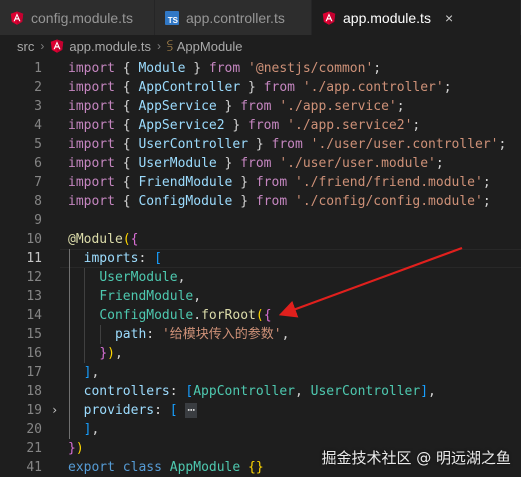 This screenshot has width=521, height=477. I want to click on close-icon: ×, so click(449, 18).